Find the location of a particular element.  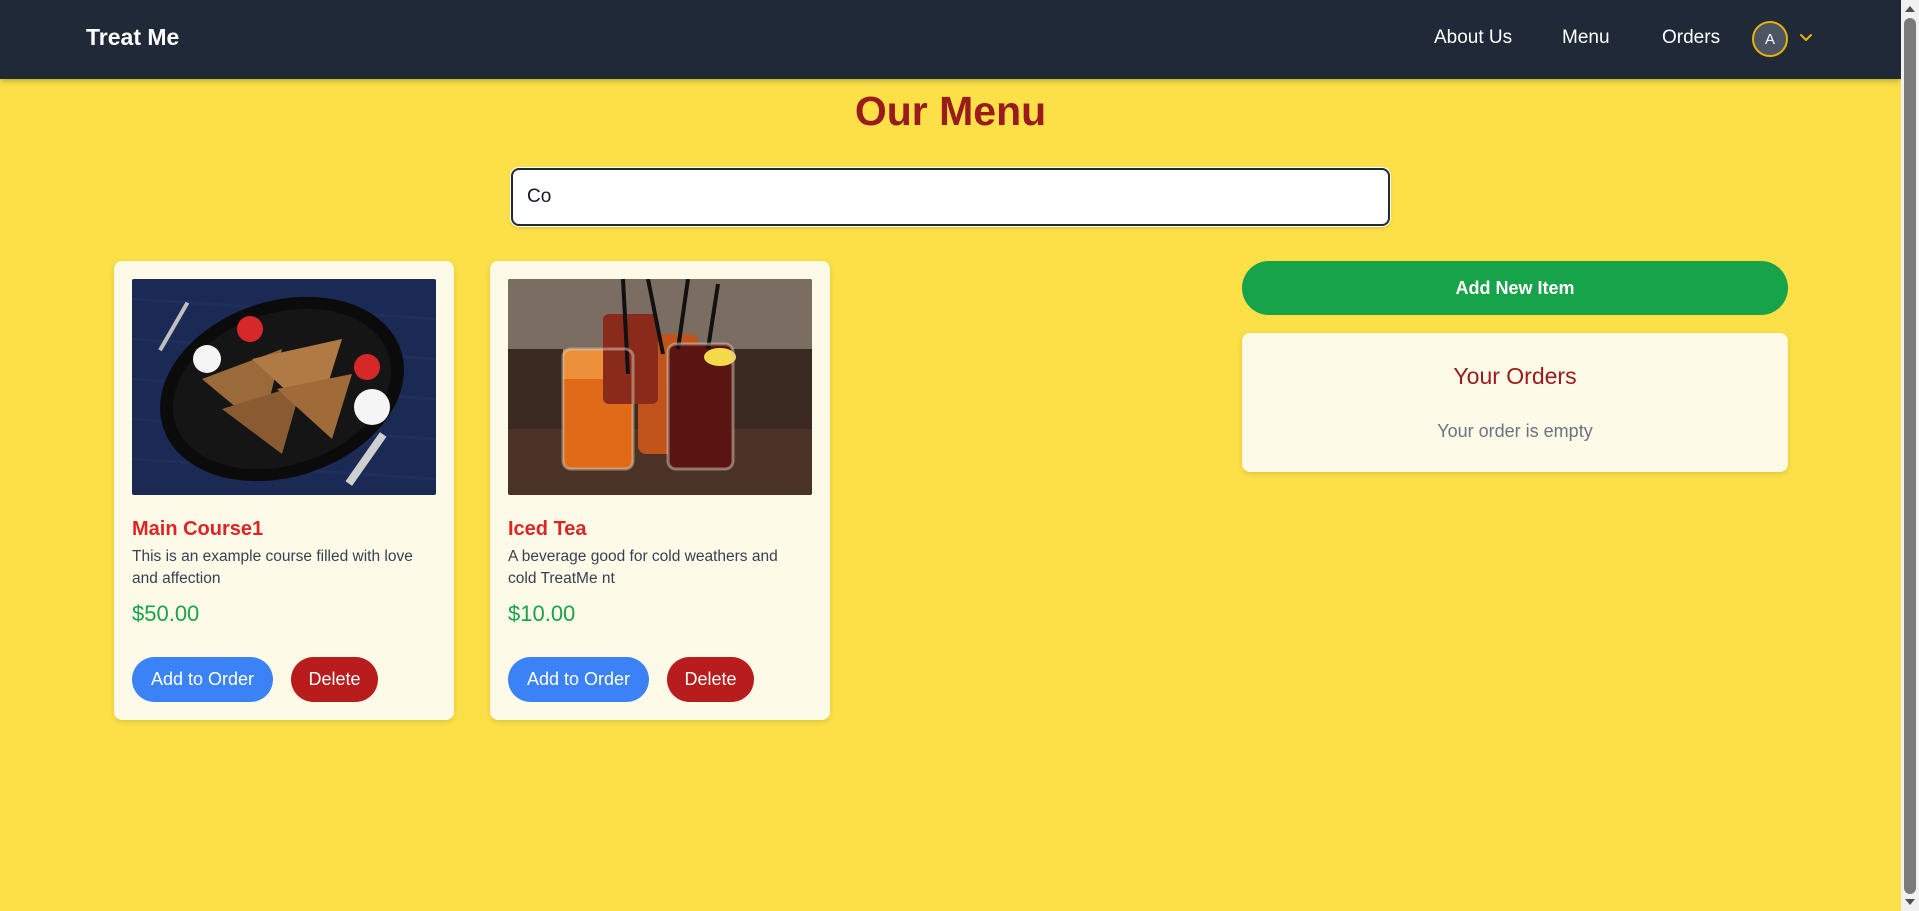

top-navbar: Treat Me About Us Menu Orders A is located at coordinates (950, 39).